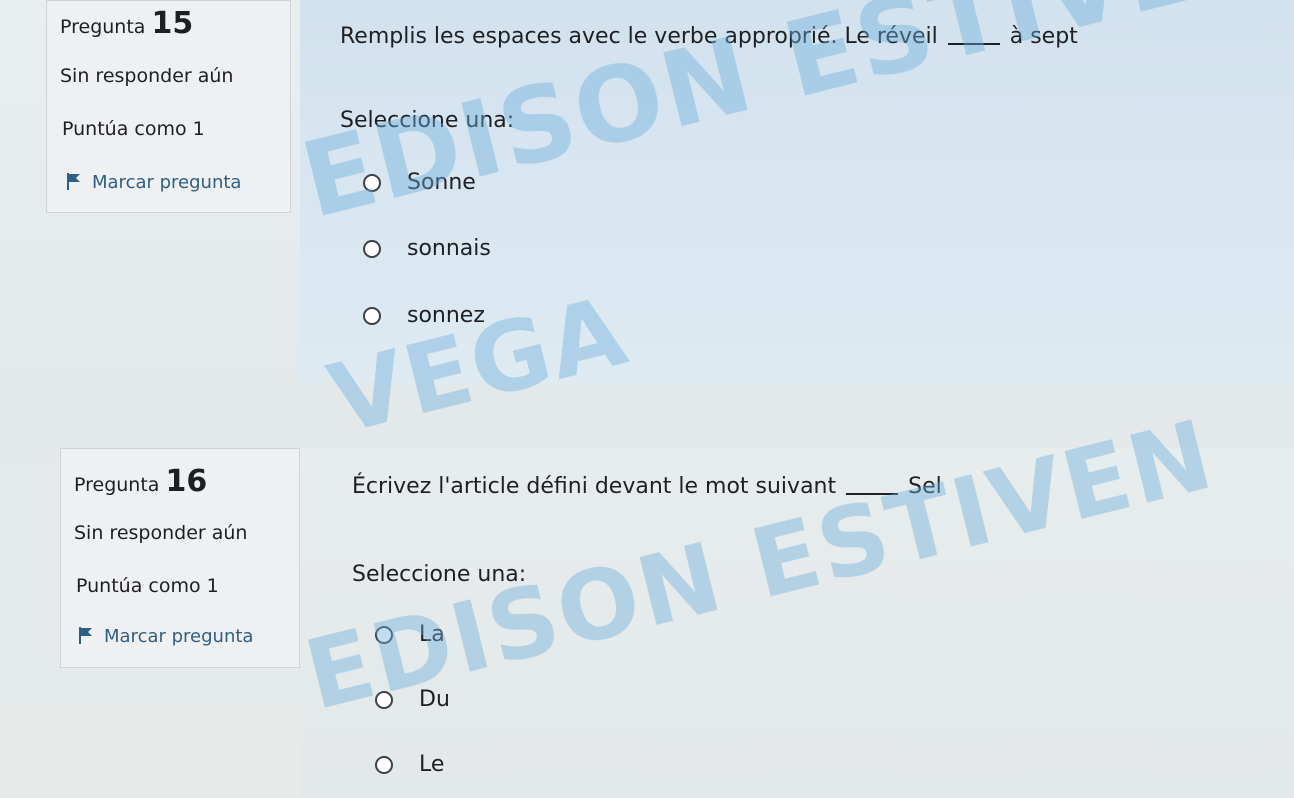 This screenshot has height=798, width=1294. What do you see at coordinates (441, 182) in the screenshot?
I see `option-label: Sonne` at bounding box center [441, 182].